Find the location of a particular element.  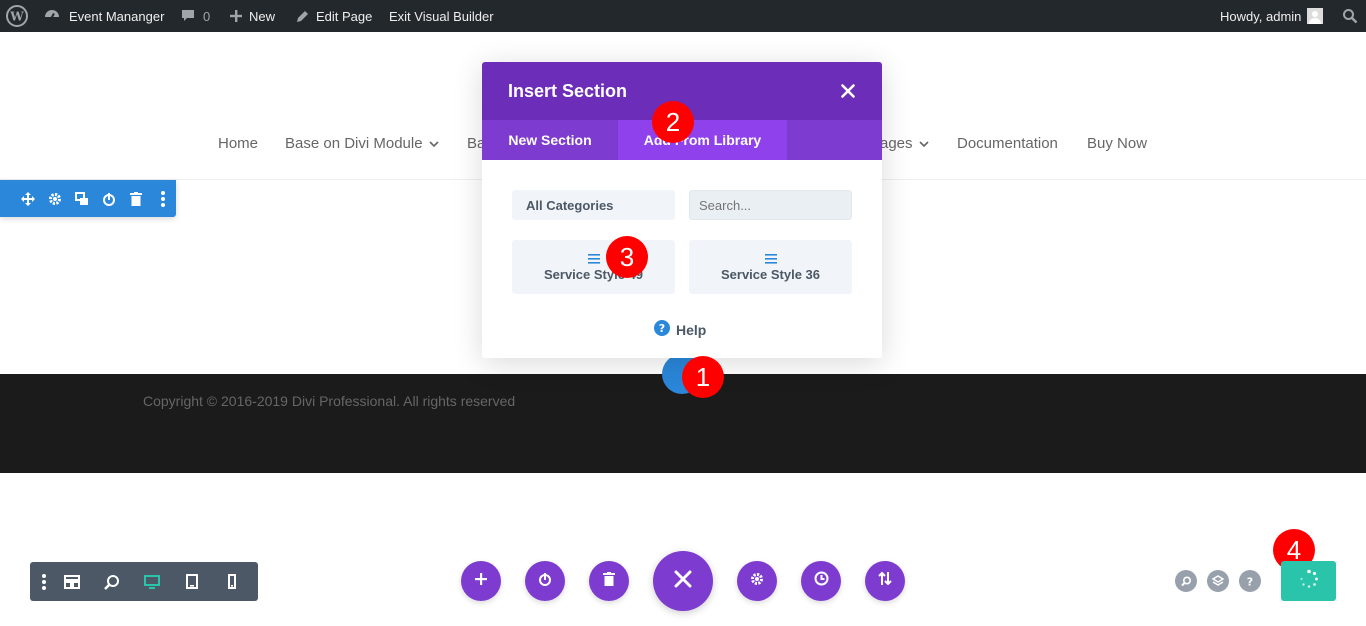

nav-buy-now-label: Buy Now is located at coordinates (1117, 143).